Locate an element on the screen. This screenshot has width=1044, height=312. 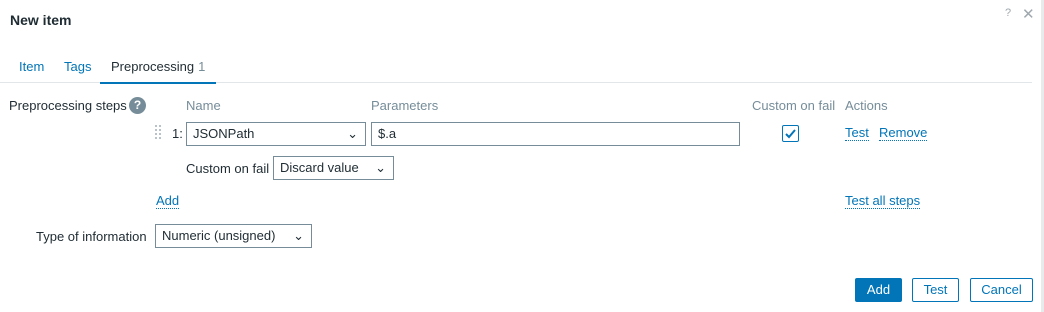
column-header-name: Name is located at coordinates (203, 105).